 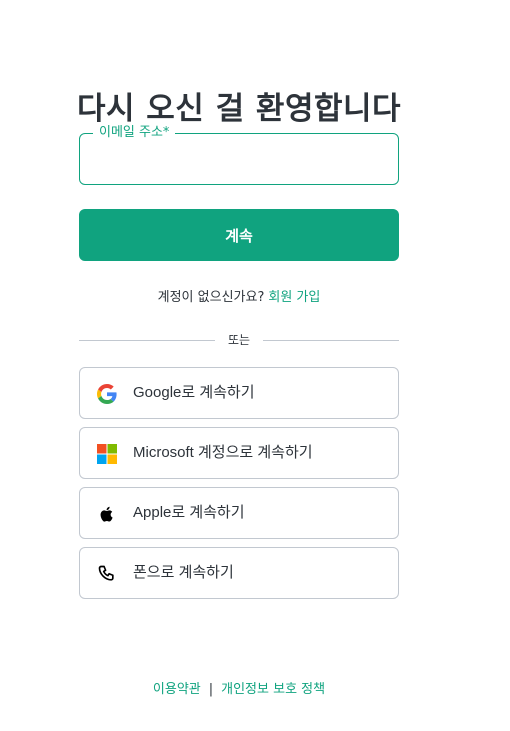 What do you see at coordinates (107, 454) in the screenshot?
I see `microsoft-icon` at bounding box center [107, 454].